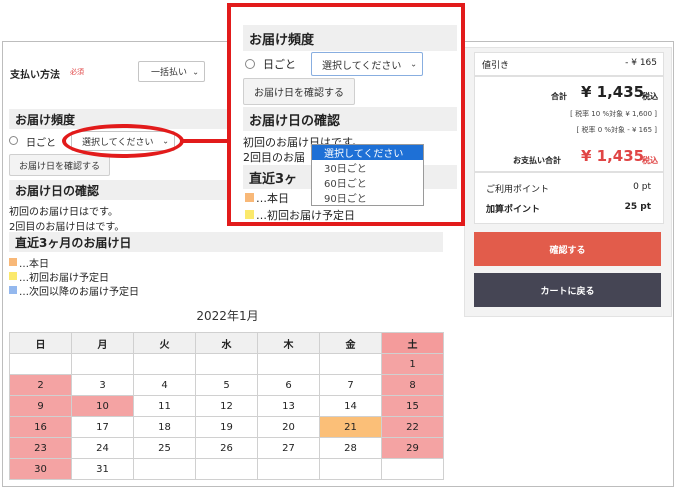  Describe the element at coordinates (63, 212) in the screenshot. I see `first-delivery-text: 初回のお届け日はです。` at that location.